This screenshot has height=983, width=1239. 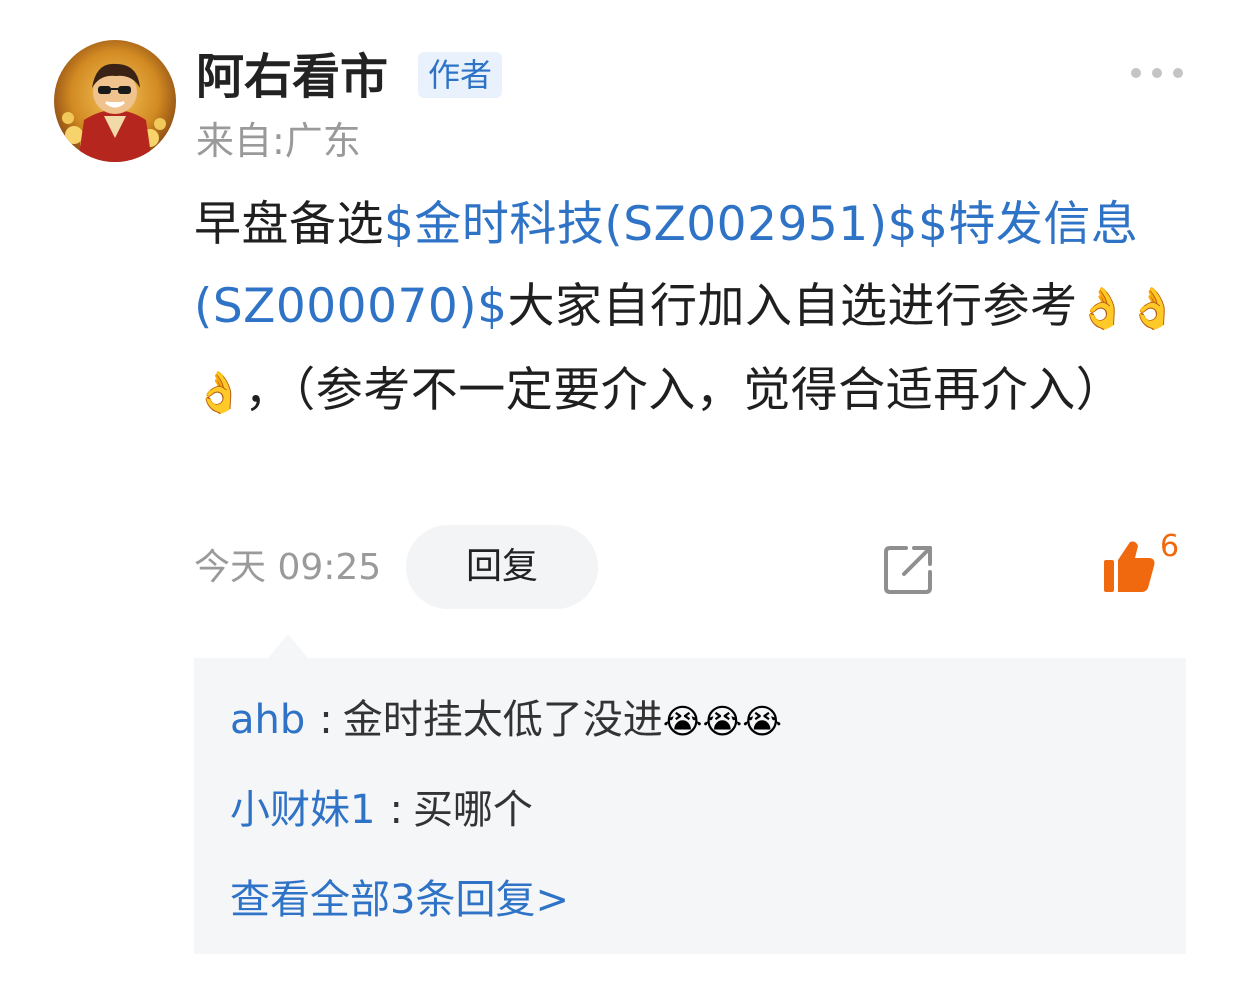 I want to click on replies-caret, so click(x=288, y=646).